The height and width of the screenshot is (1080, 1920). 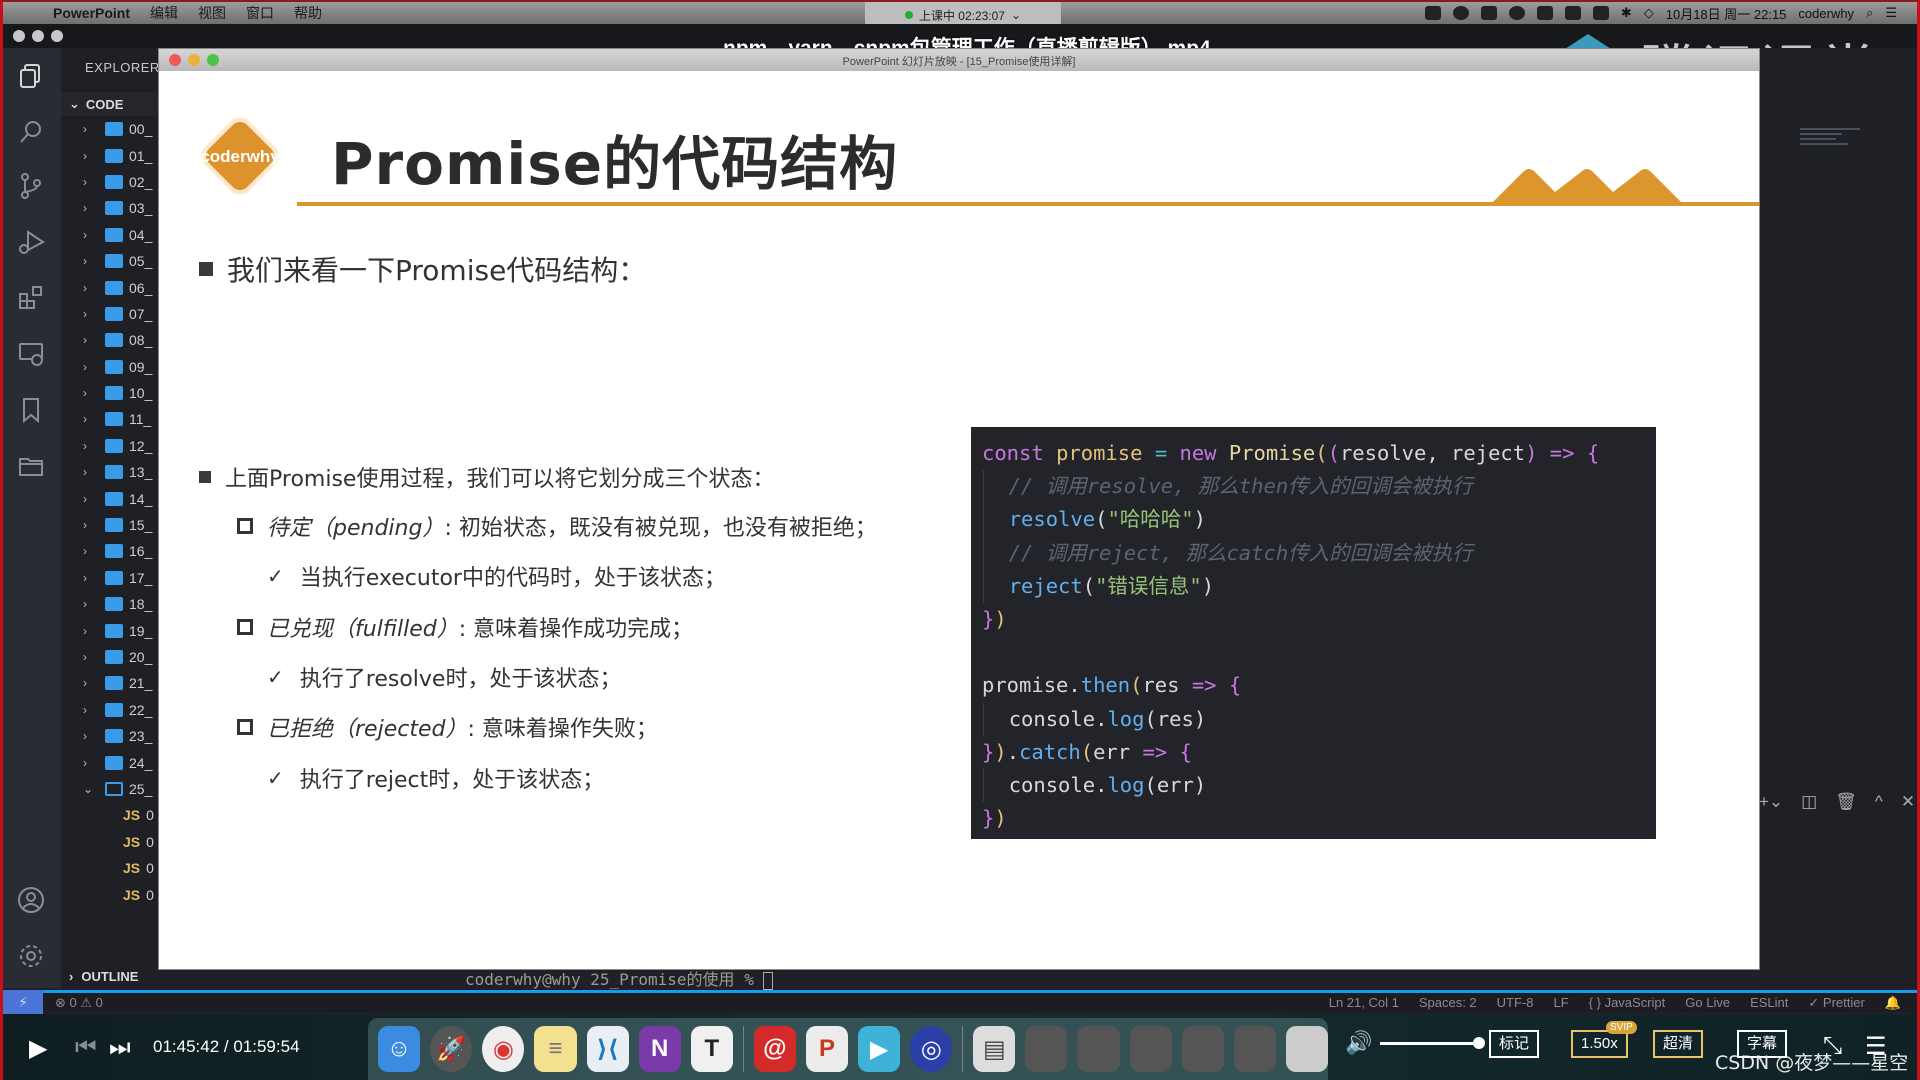 What do you see at coordinates (1908, 802) in the screenshot?
I see `close-panel-icon: ✕` at bounding box center [1908, 802].